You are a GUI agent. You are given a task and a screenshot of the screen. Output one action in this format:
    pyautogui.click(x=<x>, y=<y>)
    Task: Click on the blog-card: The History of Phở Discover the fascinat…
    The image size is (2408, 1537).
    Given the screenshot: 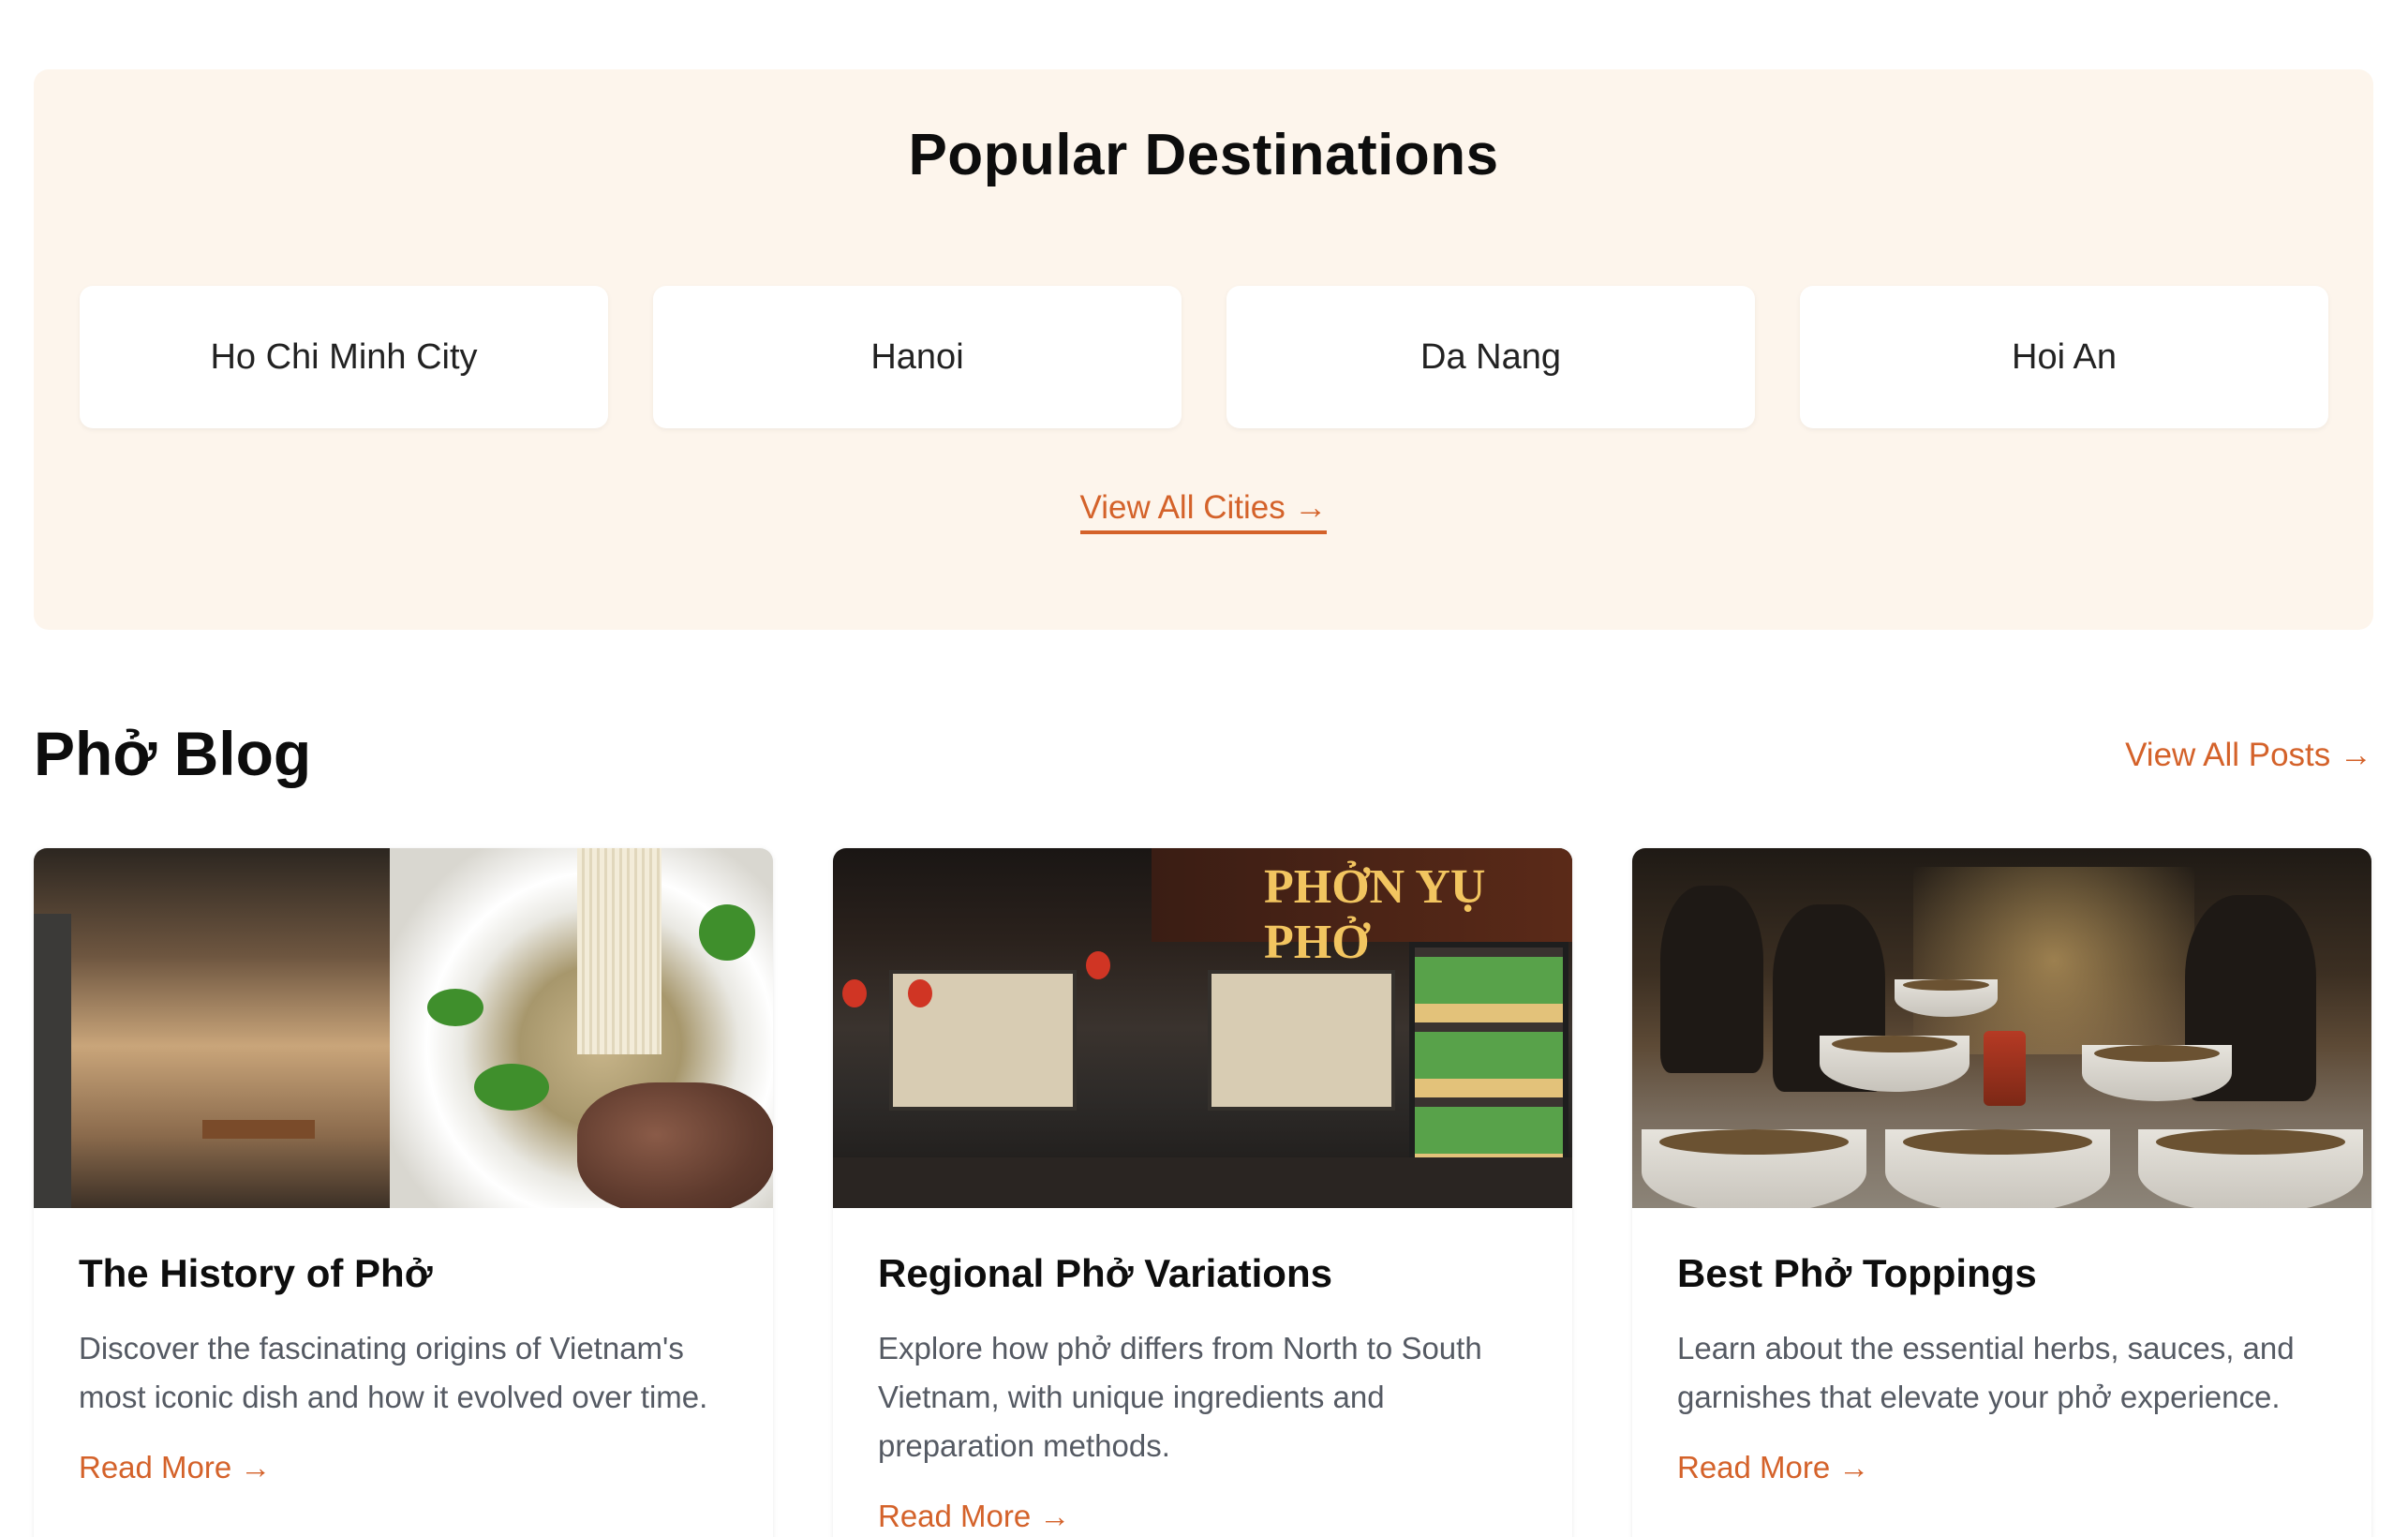 What is the action you would take?
    pyautogui.click(x=403, y=1192)
    